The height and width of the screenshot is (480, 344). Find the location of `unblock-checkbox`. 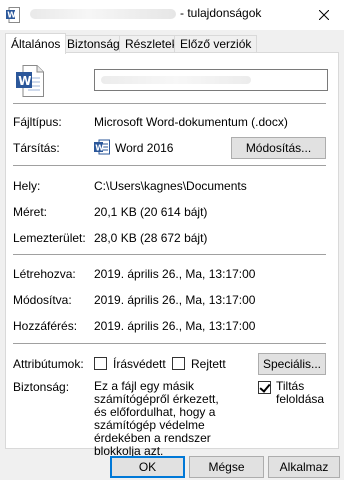

unblock-checkbox is located at coordinates (264, 387).